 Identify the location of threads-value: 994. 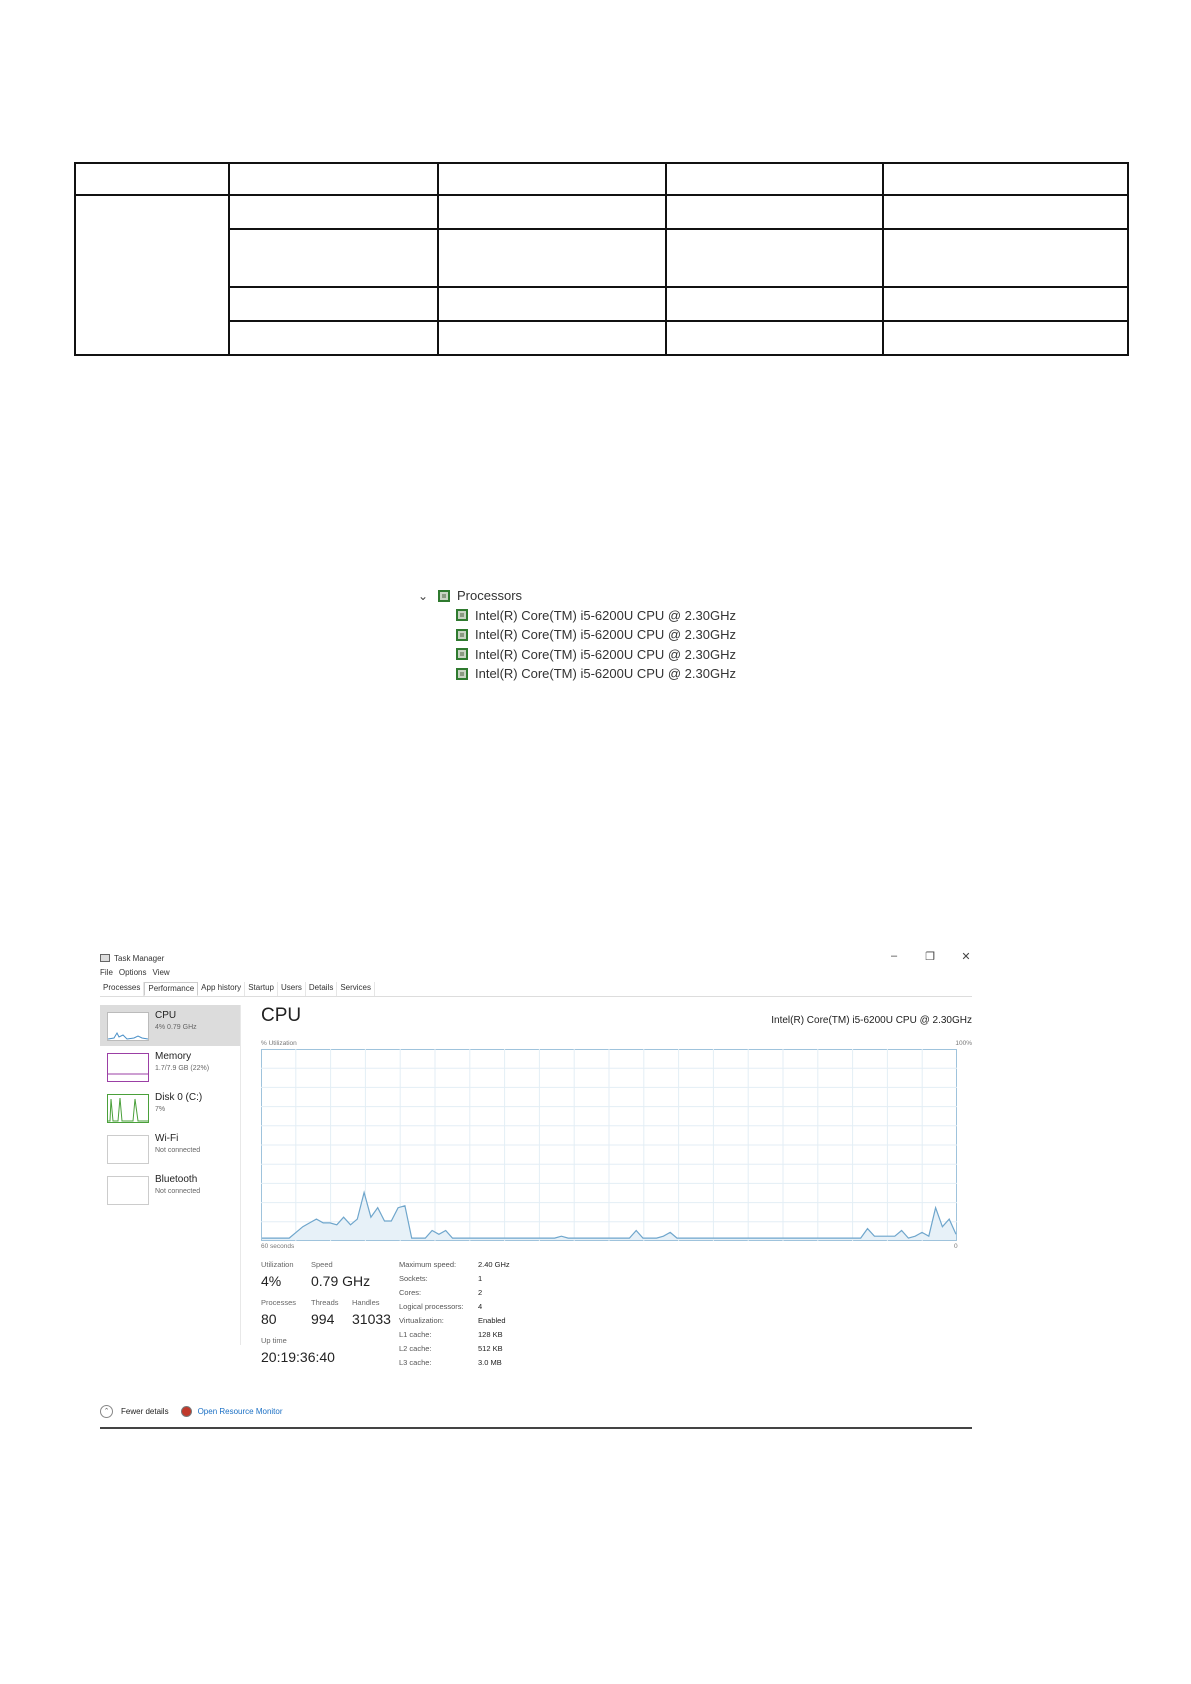
(323, 1319).